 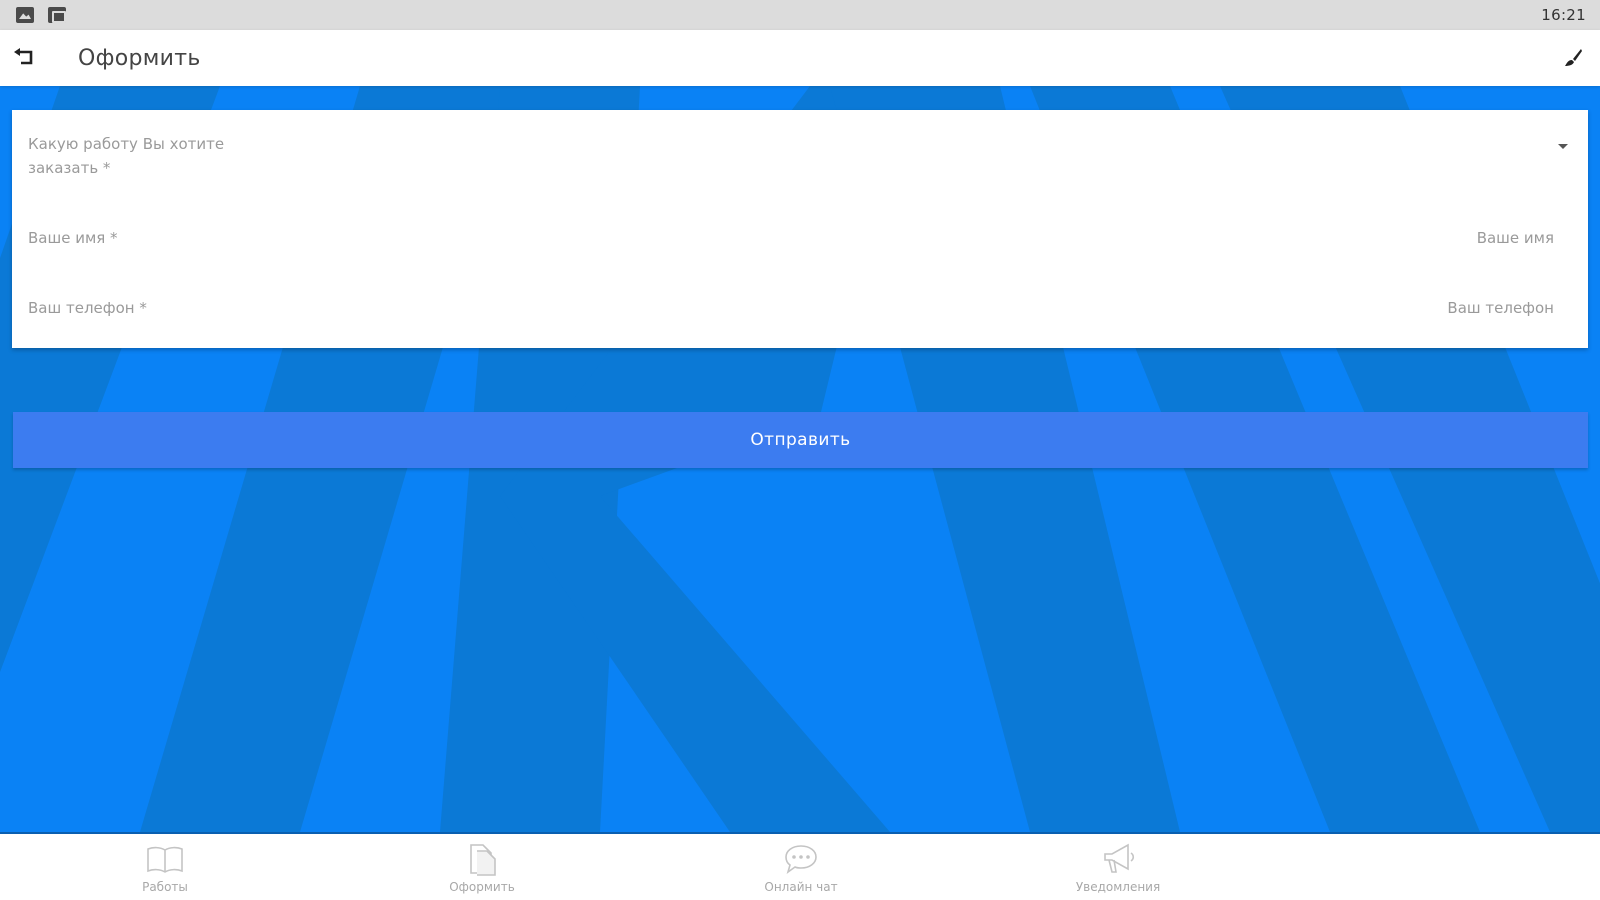 What do you see at coordinates (800, 156) in the screenshot?
I see `work-type-select: Какую работу Вы хотите заказать *` at bounding box center [800, 156].